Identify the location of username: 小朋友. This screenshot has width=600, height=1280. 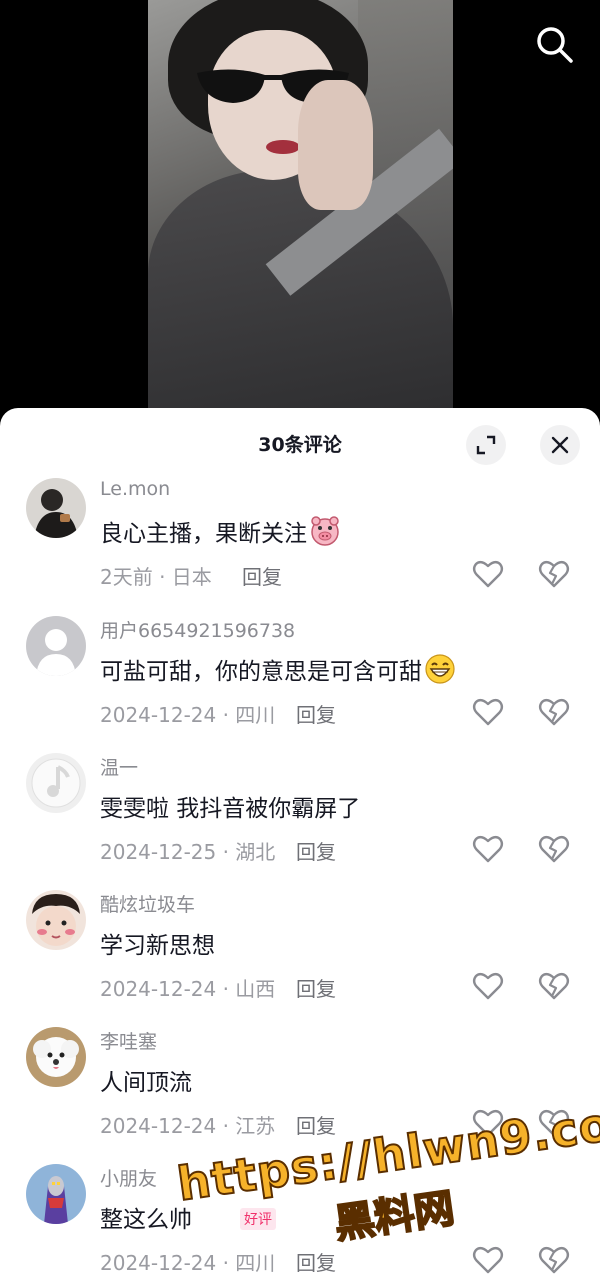
(128, 1177).